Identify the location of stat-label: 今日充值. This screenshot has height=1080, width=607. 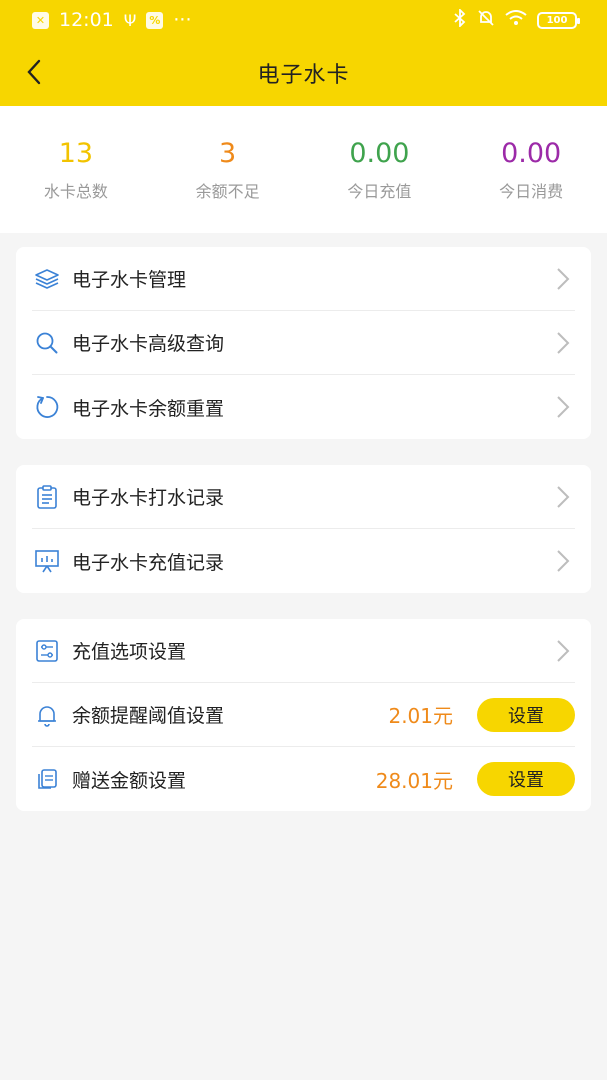
(379, 191).